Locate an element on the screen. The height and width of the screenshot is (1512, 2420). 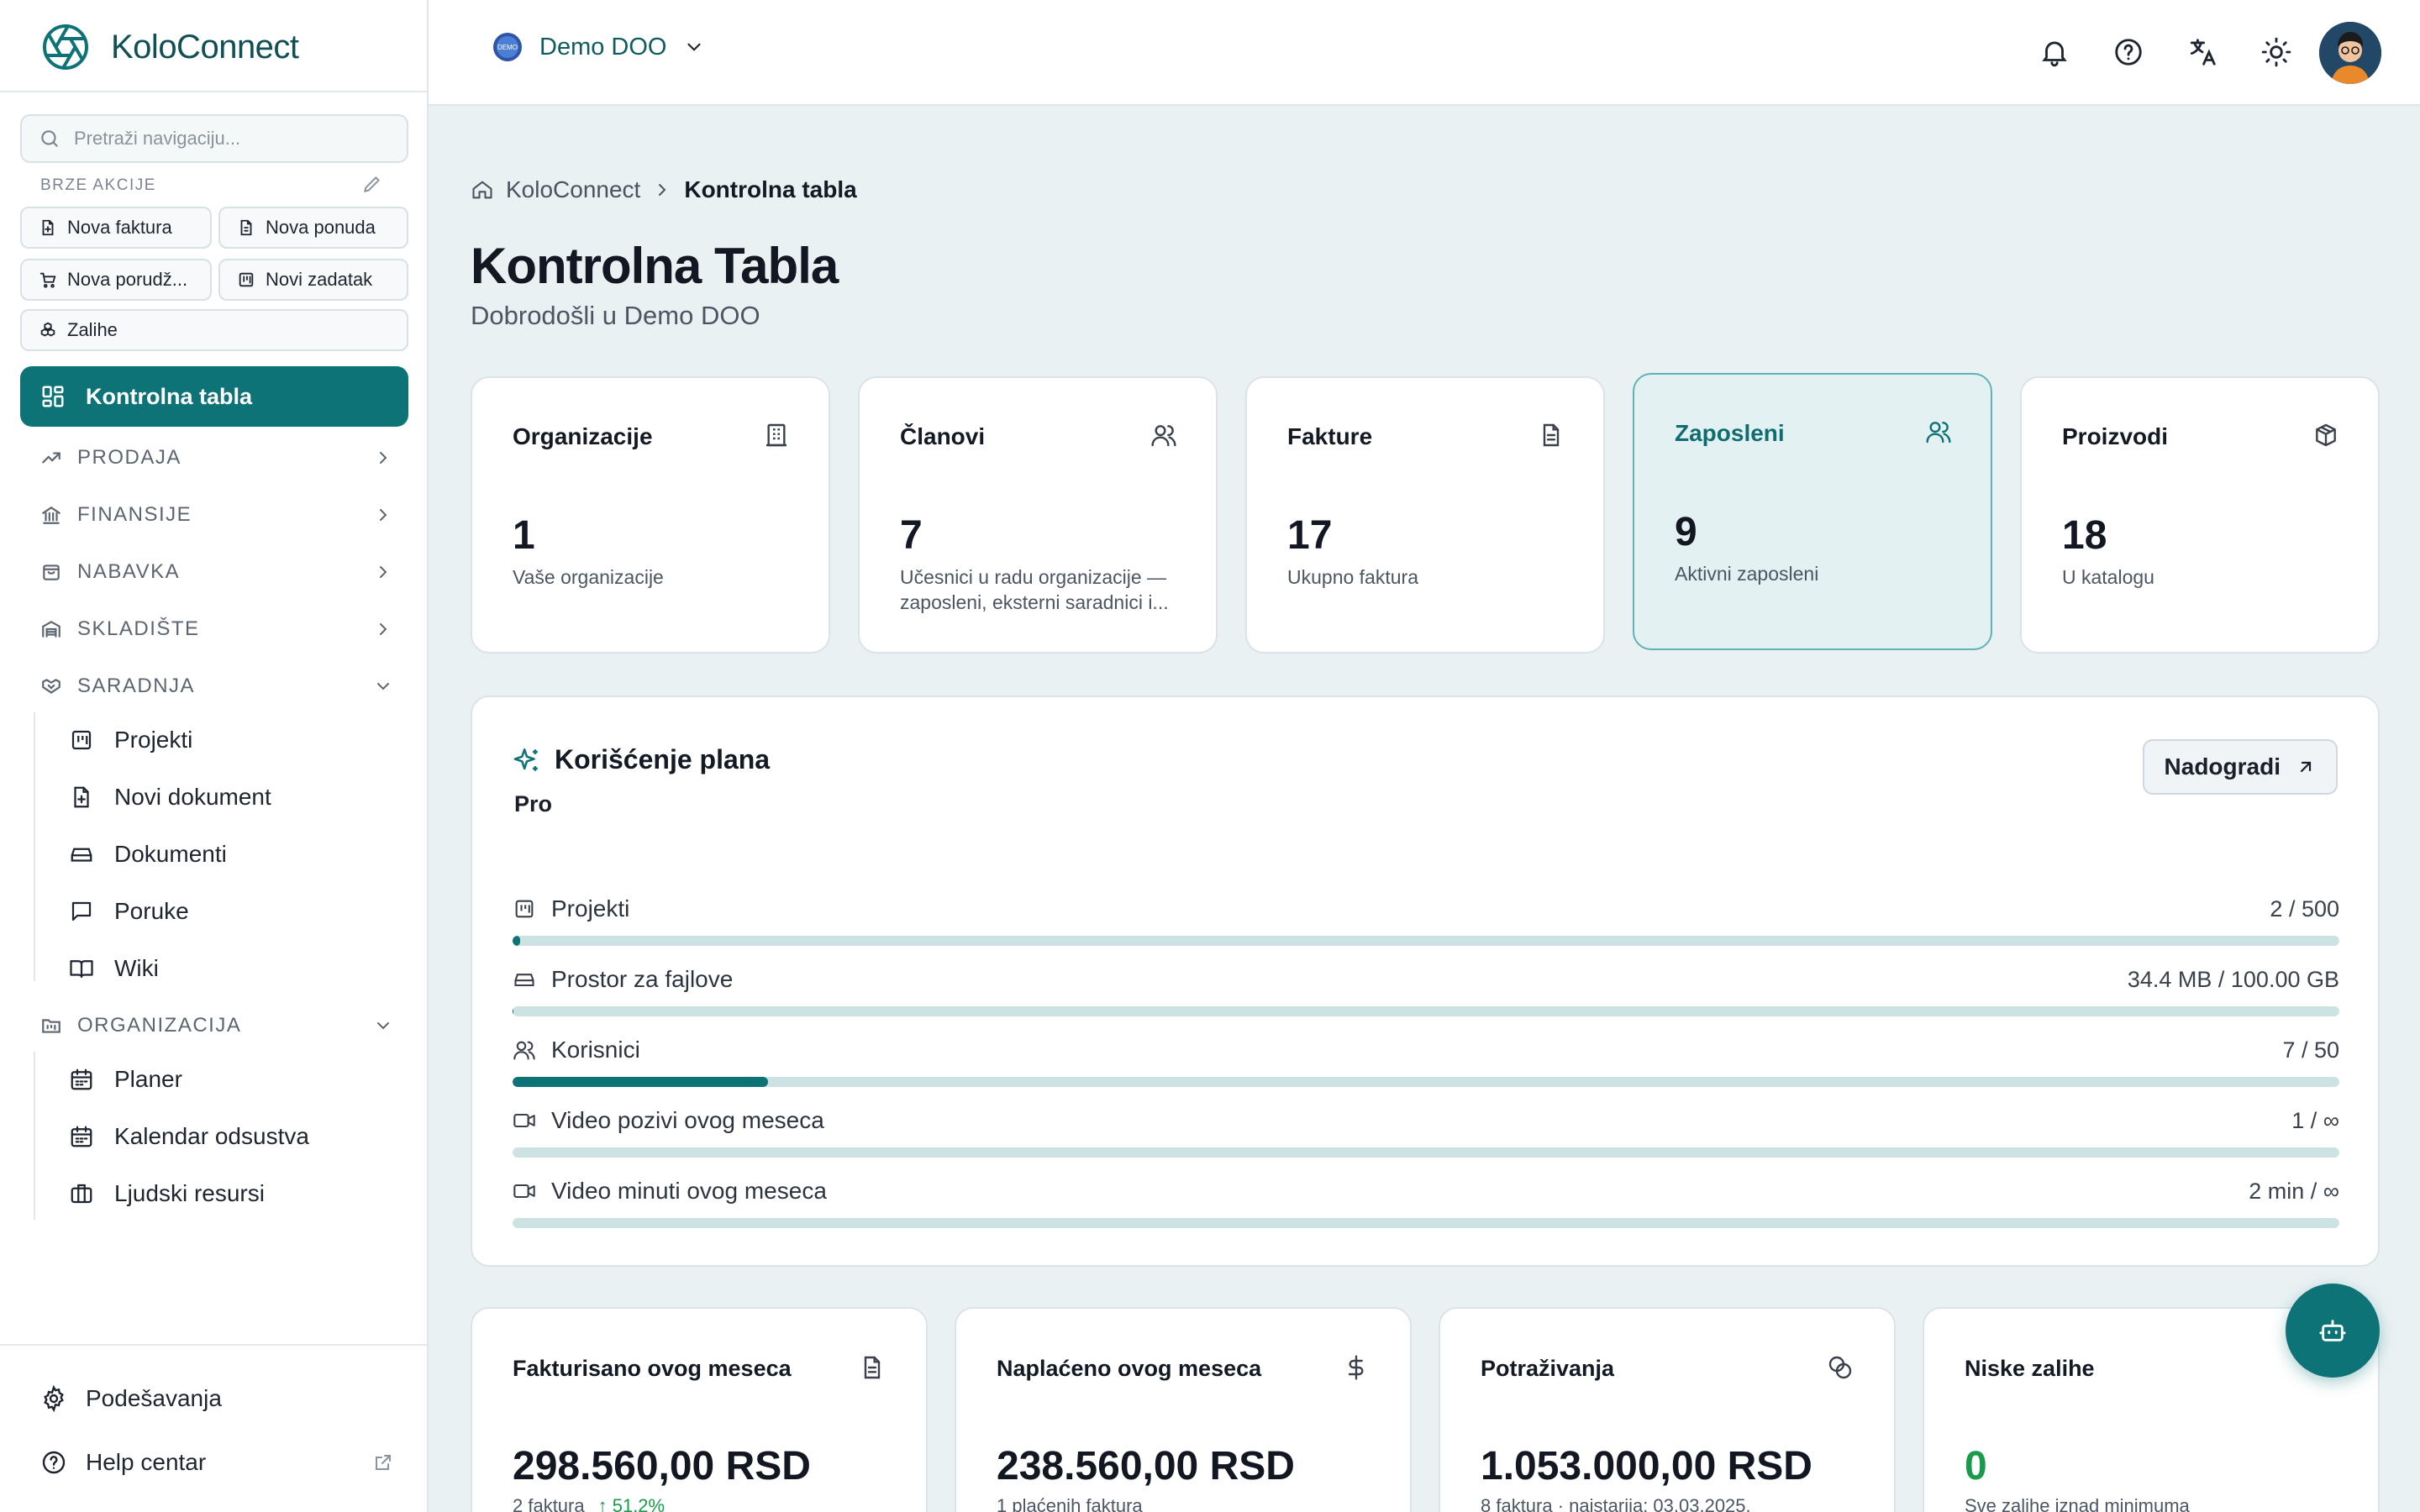
sidebar-item-help-center: Help centar is located at coordinates (217, 1462).